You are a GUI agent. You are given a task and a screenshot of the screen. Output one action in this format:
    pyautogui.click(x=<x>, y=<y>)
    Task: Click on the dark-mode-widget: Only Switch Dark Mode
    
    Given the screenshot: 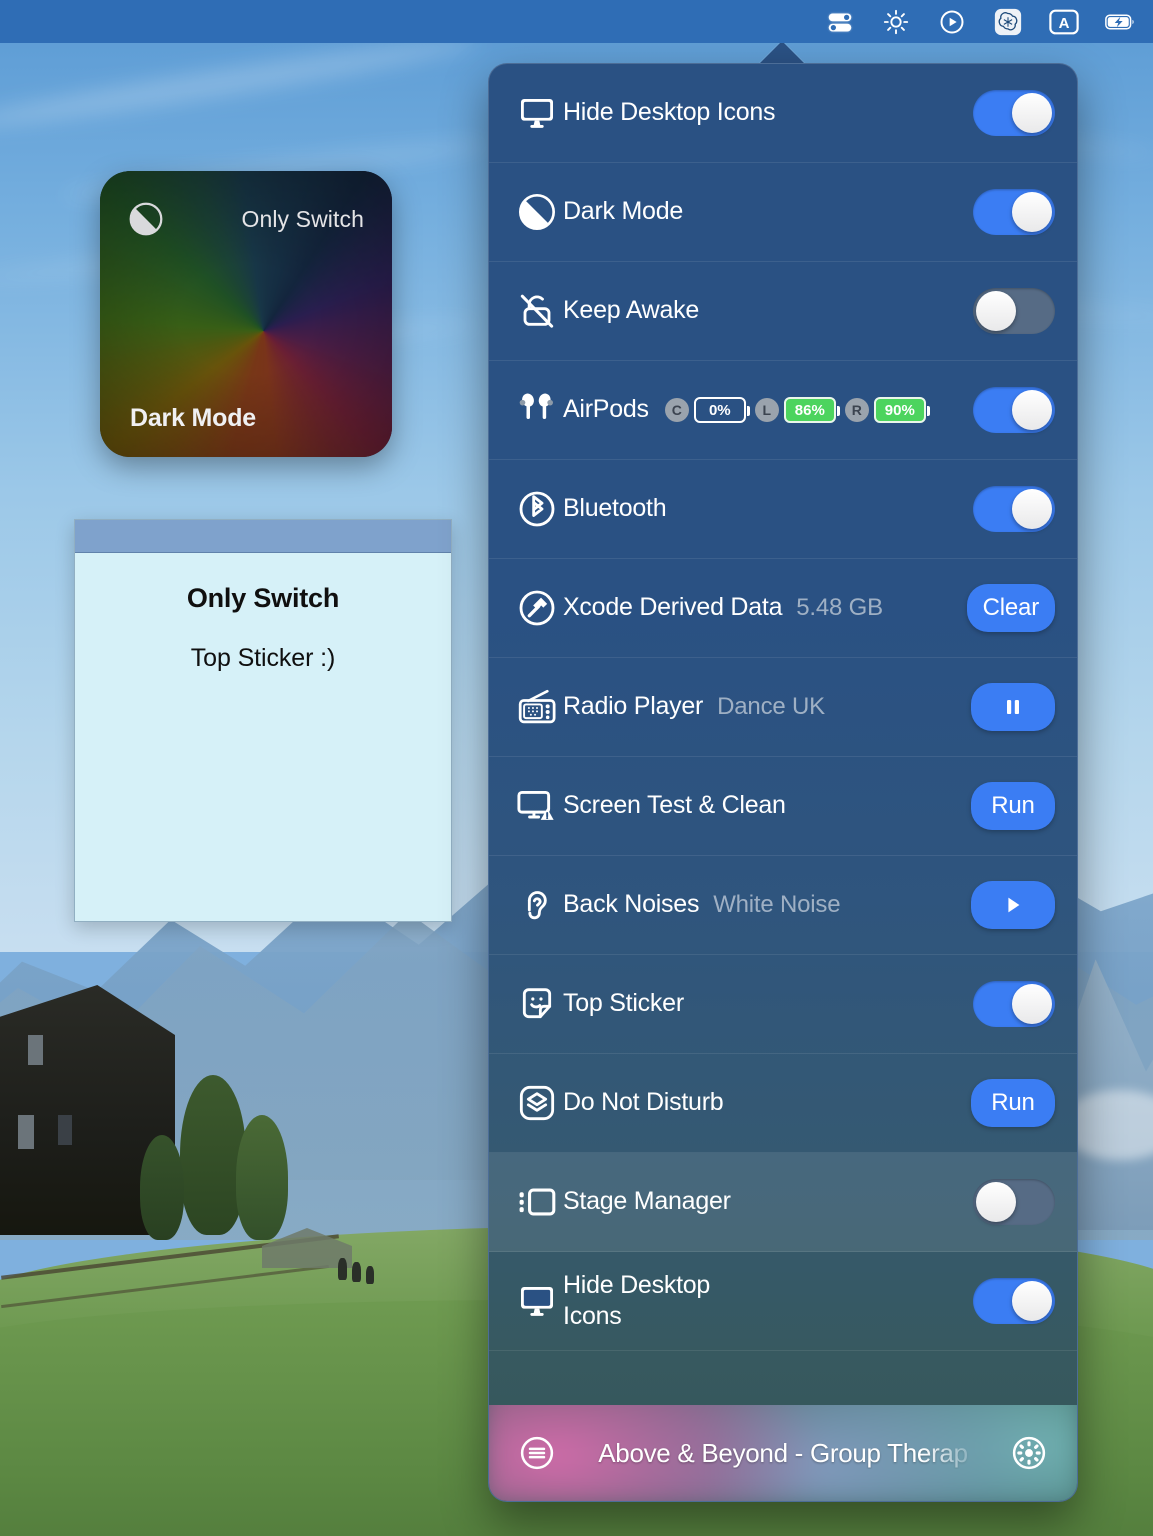 What is the action you would take?
    pyautogui.click(x=246, y=314)
    